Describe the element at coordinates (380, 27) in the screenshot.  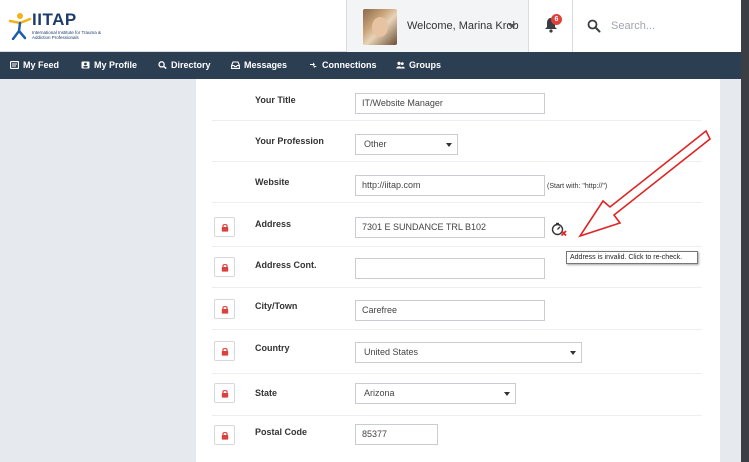
I see `avatar` at that location.